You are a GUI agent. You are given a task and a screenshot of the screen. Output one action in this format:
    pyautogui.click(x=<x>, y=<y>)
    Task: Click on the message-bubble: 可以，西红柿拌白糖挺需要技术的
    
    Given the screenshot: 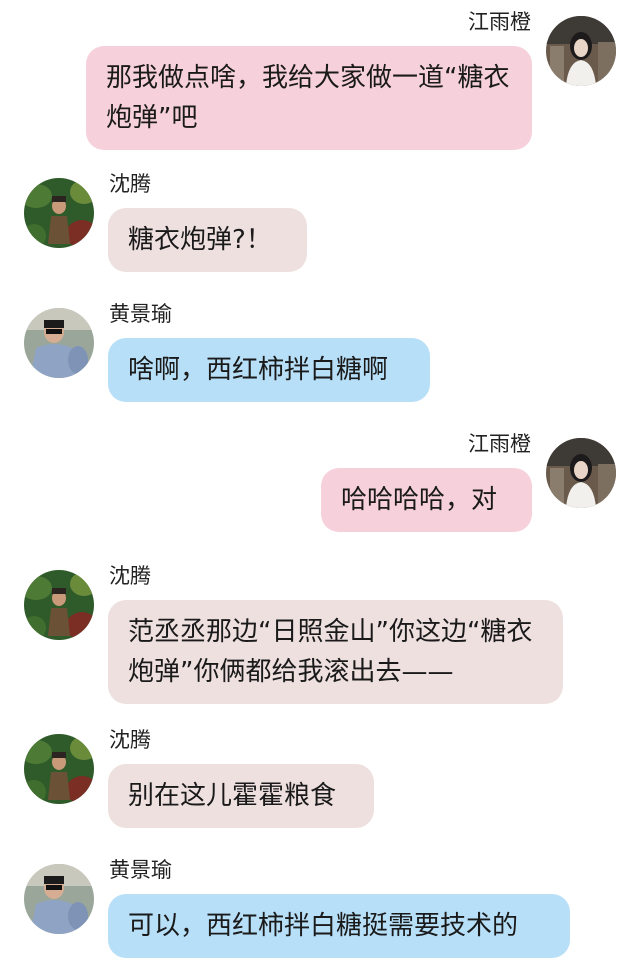 What is the action you would take?
    pyautogui.click(x=339, y=926)
    